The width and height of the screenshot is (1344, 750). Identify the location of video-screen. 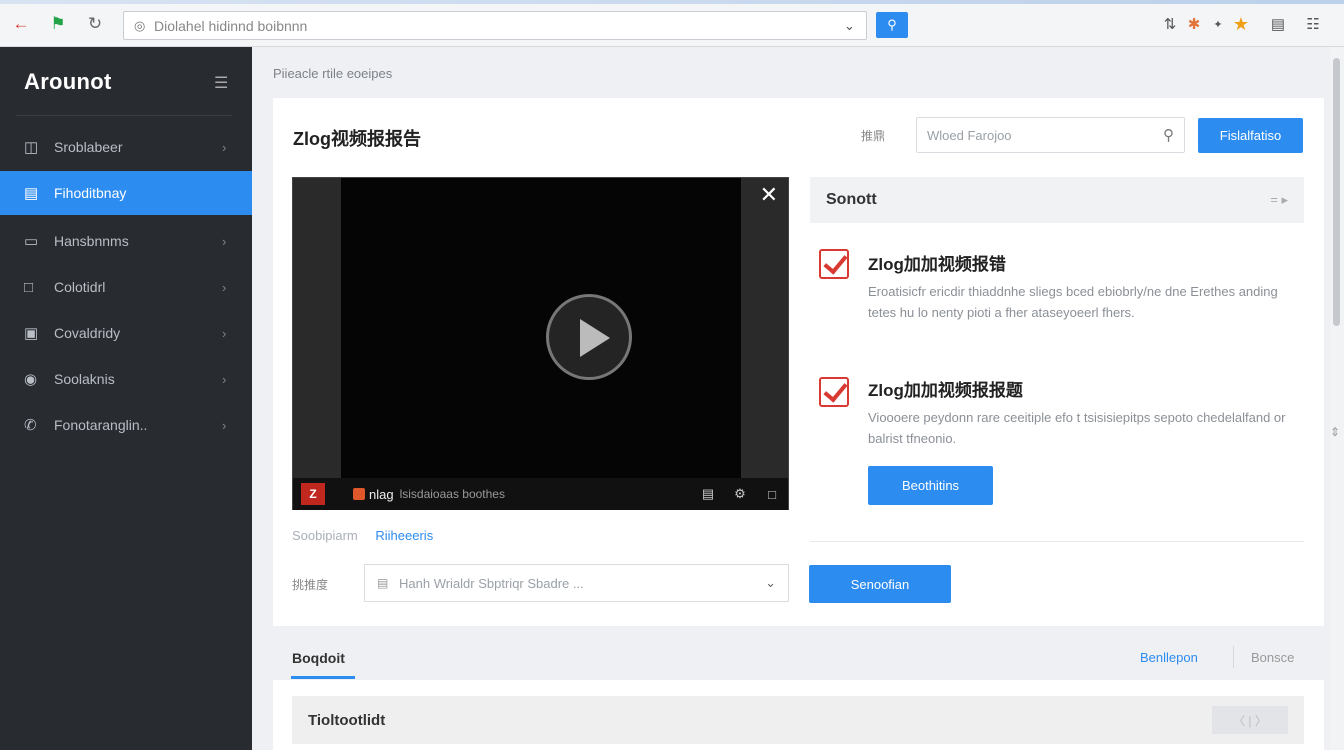
(541, 328).